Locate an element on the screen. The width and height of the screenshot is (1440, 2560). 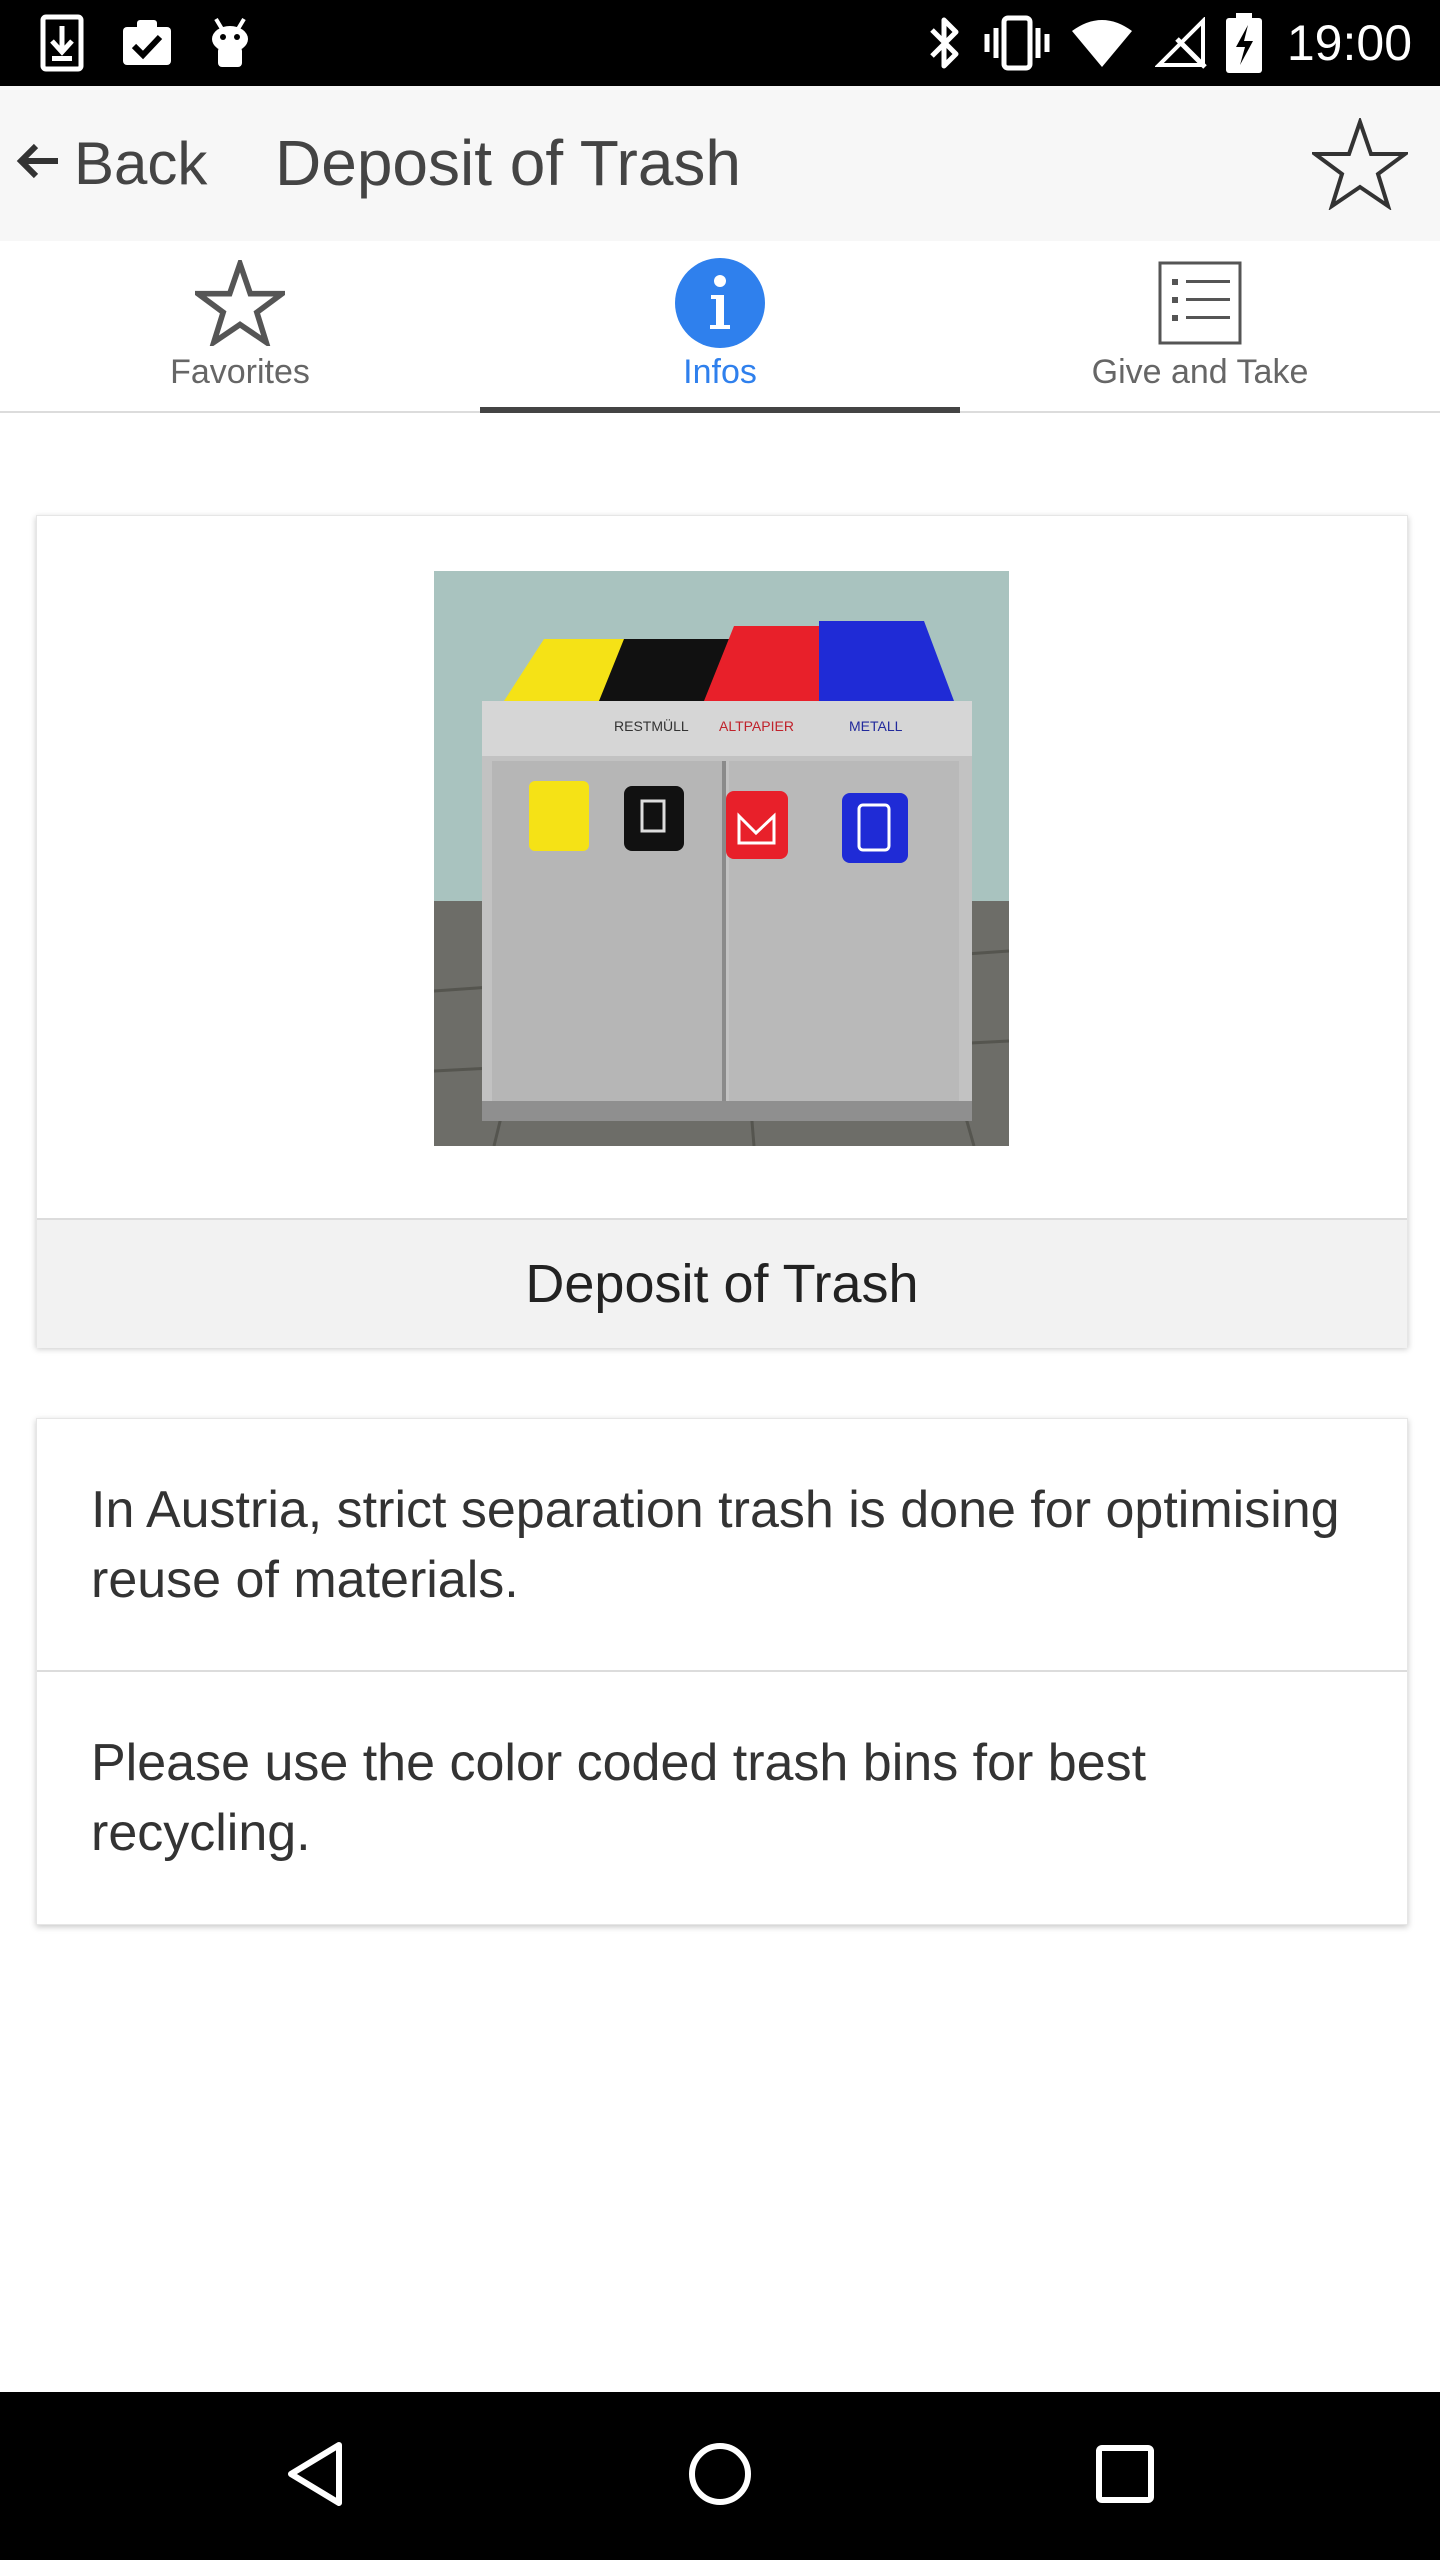
nav-recents-button is located at coordinates (1125, 2476).